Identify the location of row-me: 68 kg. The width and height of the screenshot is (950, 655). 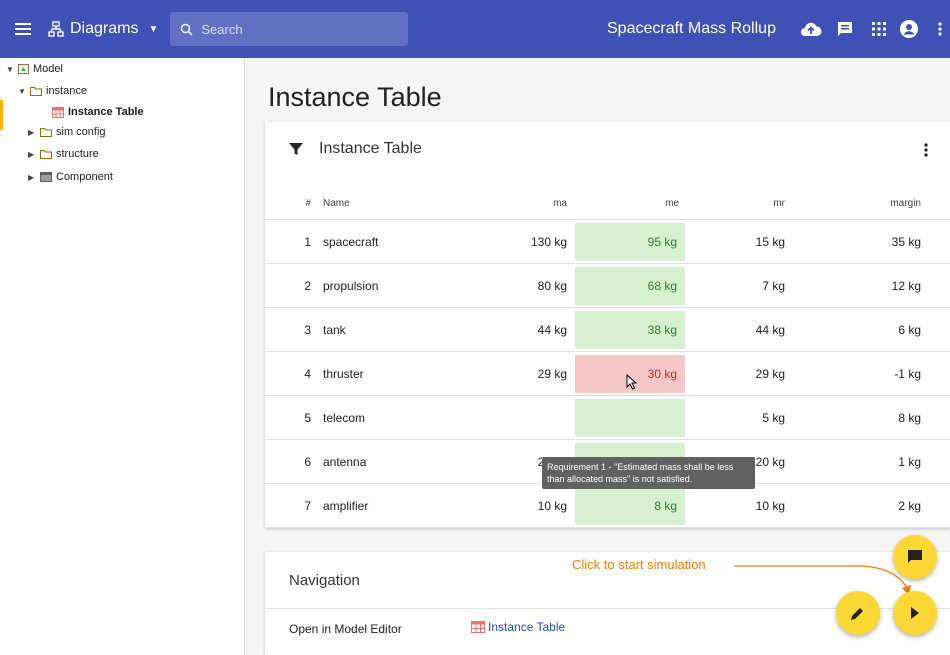
(630, 286).